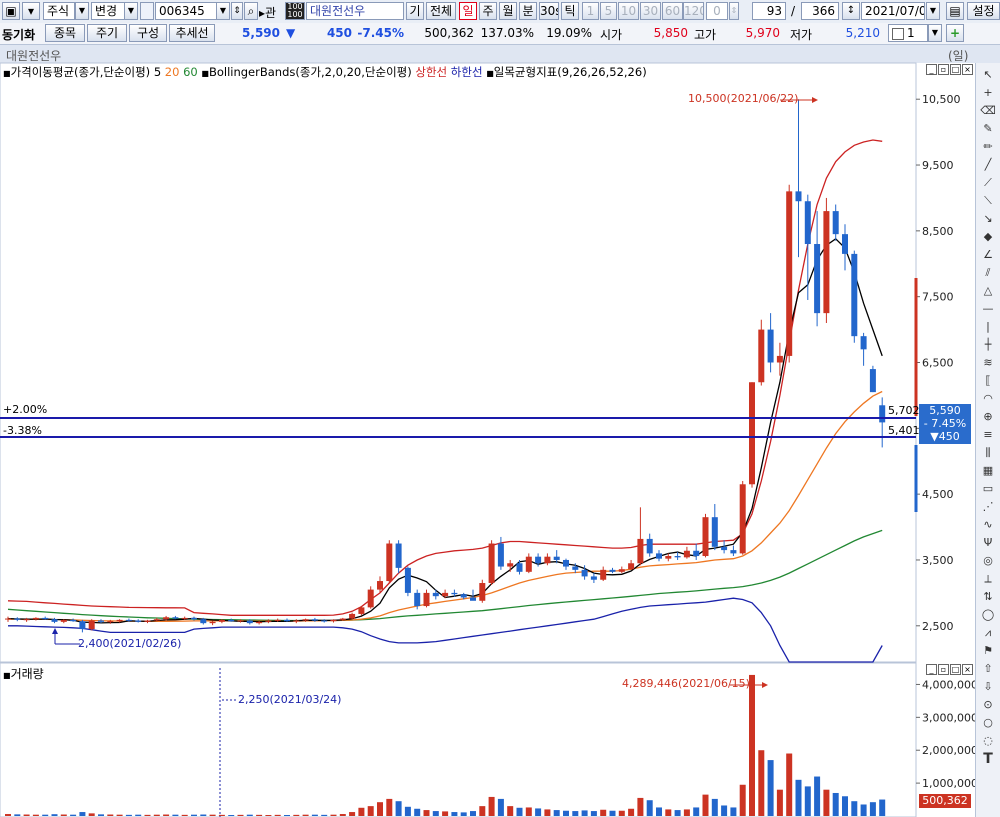 The width and height of the screenshot is (1000, 817). What do you see at coordinates (955, 33) in the screenshot?
I see `add-indicator-button: +` at bounding box center [955, 33].